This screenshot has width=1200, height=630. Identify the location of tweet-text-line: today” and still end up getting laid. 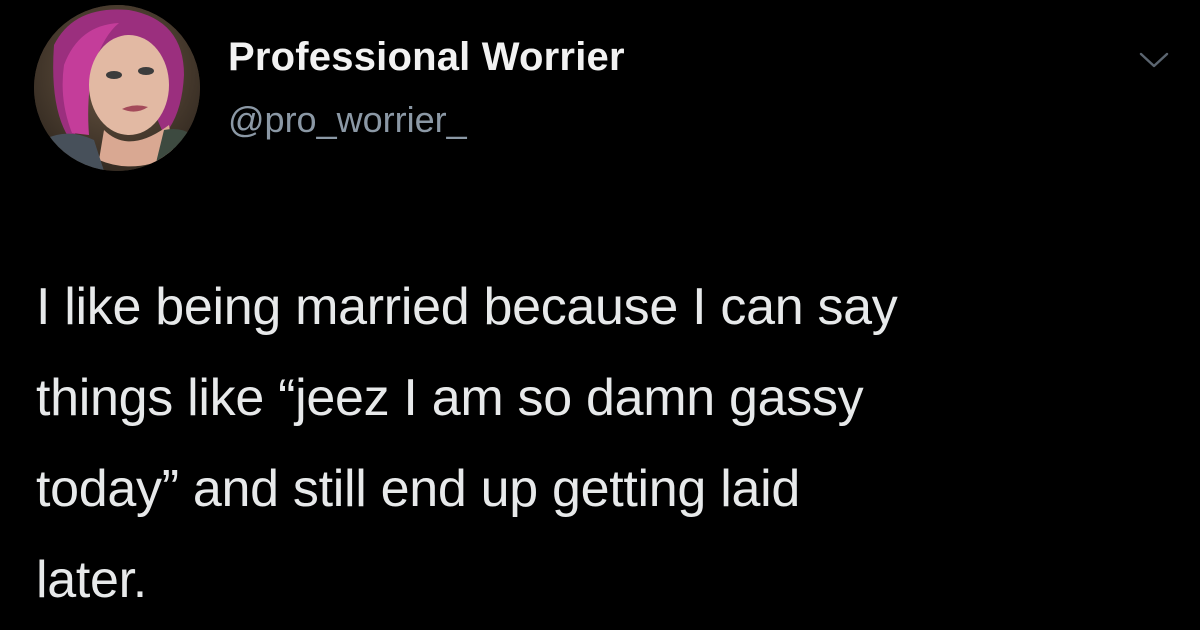
(418, 489).